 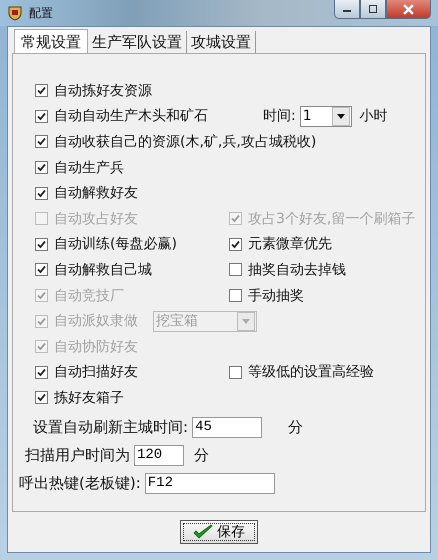 I want to click on input-field: 120, so click(x=159, y=455).